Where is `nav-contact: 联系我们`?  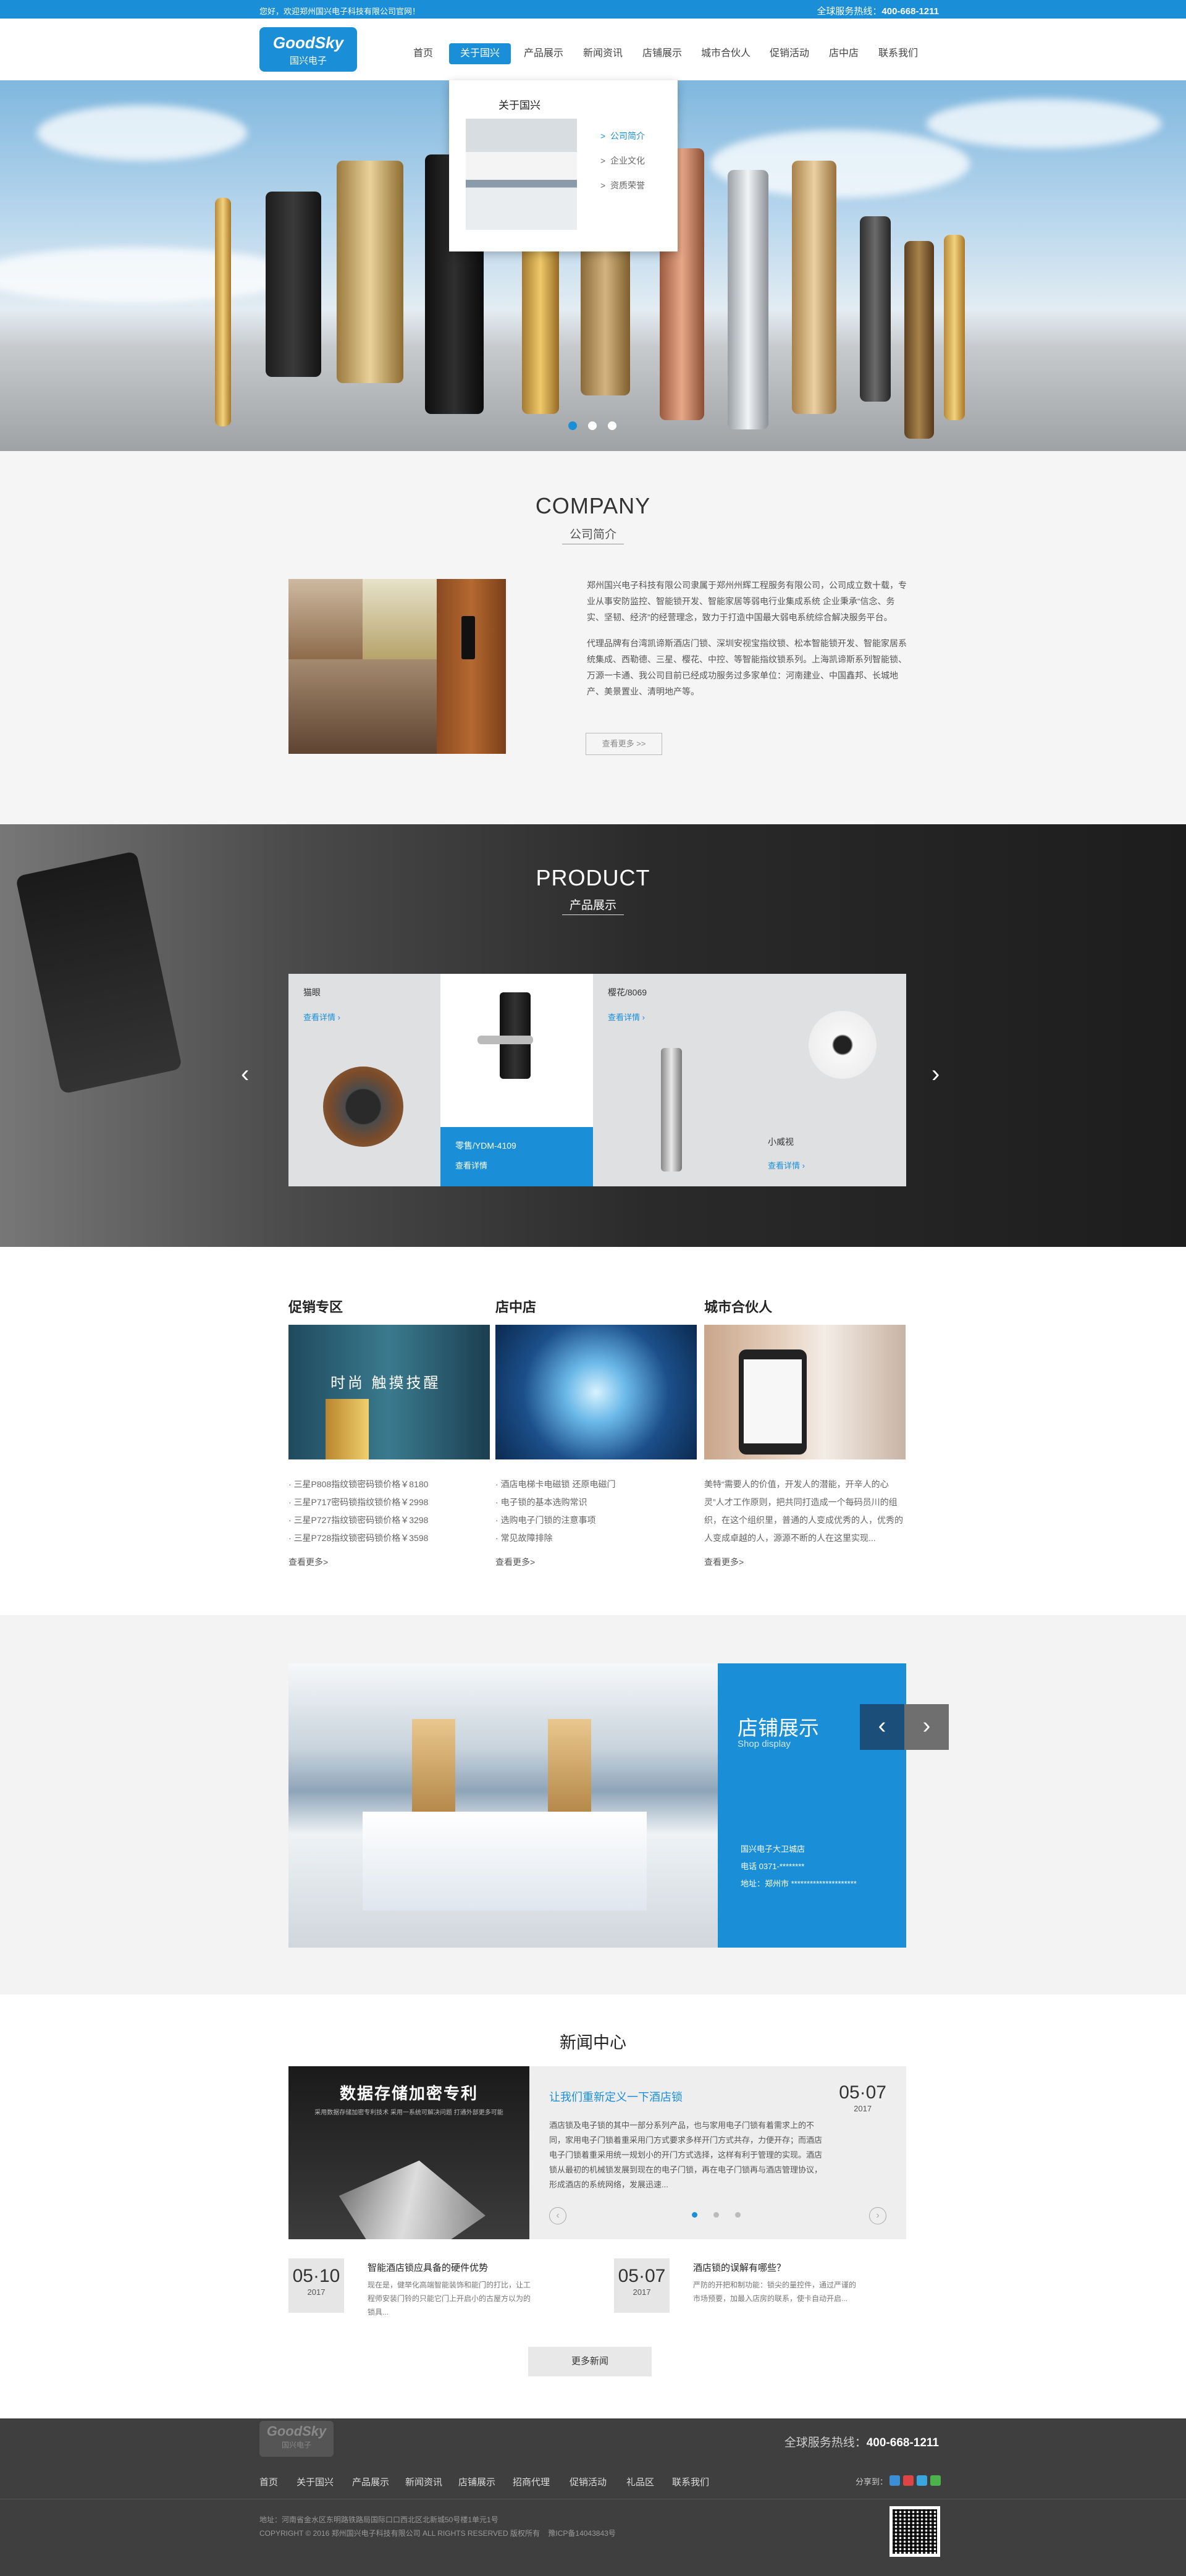 nav-contact: 联系我们 is located at coordinates (898, 53).